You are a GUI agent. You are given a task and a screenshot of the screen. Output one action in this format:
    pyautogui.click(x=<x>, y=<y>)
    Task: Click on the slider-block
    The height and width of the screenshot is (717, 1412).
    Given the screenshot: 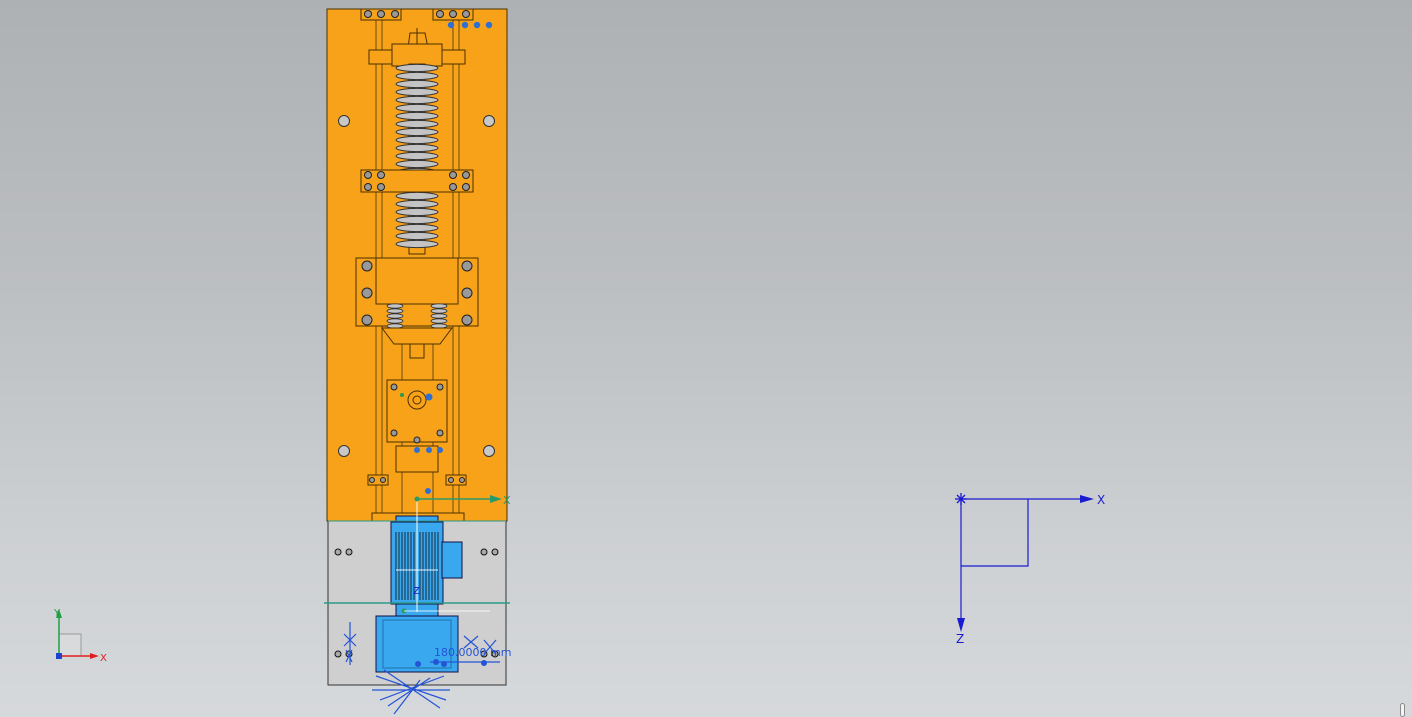 What is the action you would take?
    pyautogui.click(x=417, y=292)
    